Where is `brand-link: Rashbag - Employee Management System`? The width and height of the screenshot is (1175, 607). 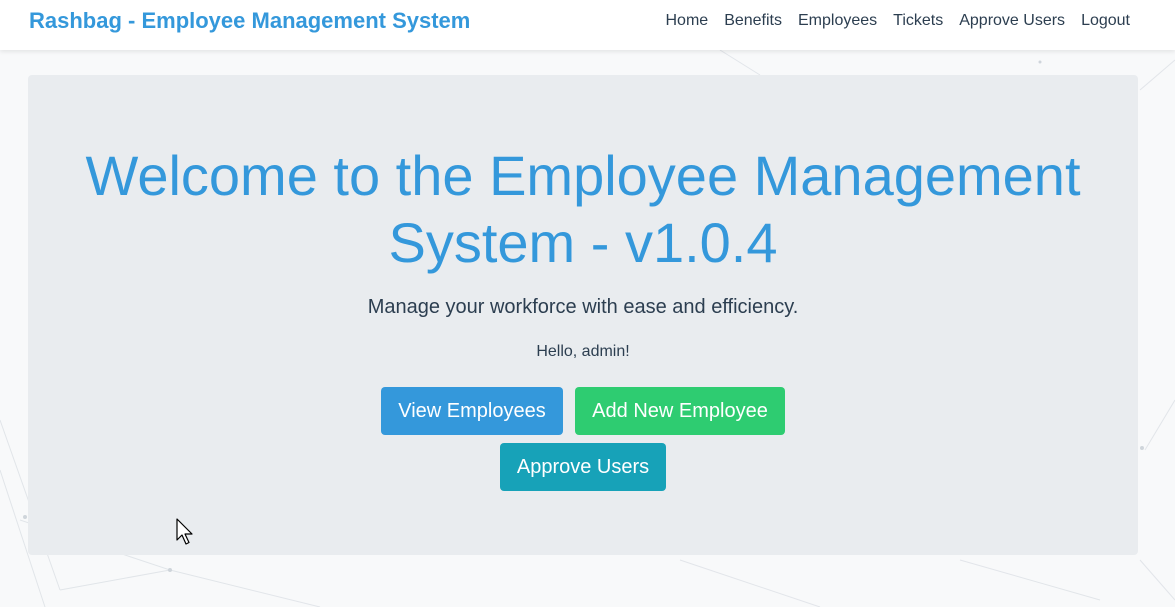 brand-link: Rashbag - Employee Management System is located at coordinates (249, 21).